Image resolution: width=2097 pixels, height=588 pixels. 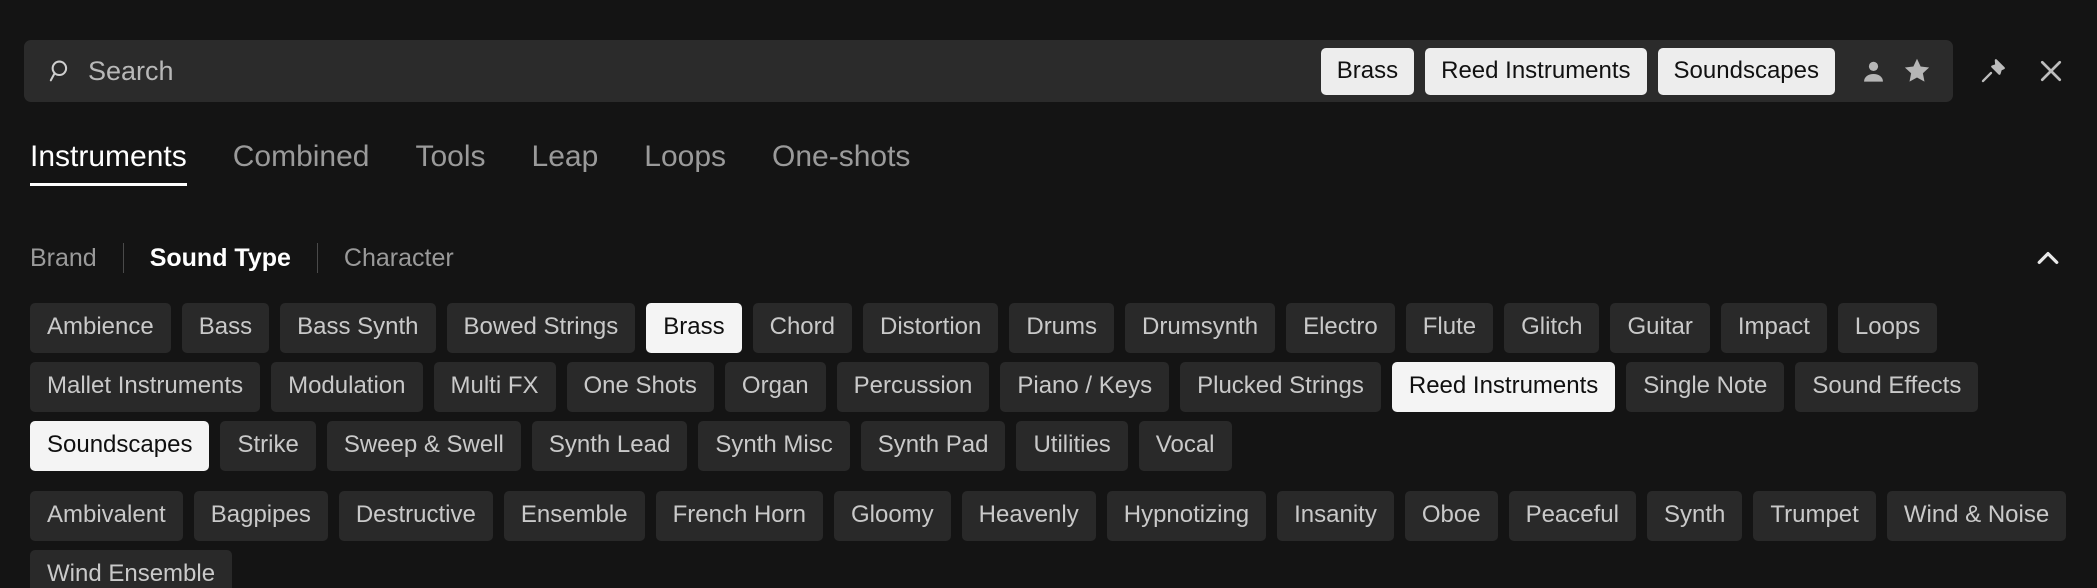 What do you see at coordinates (913, 387) in the screenshot?
I see `filter-tag-percussion: Percussion` at bounding box center [913, 387].